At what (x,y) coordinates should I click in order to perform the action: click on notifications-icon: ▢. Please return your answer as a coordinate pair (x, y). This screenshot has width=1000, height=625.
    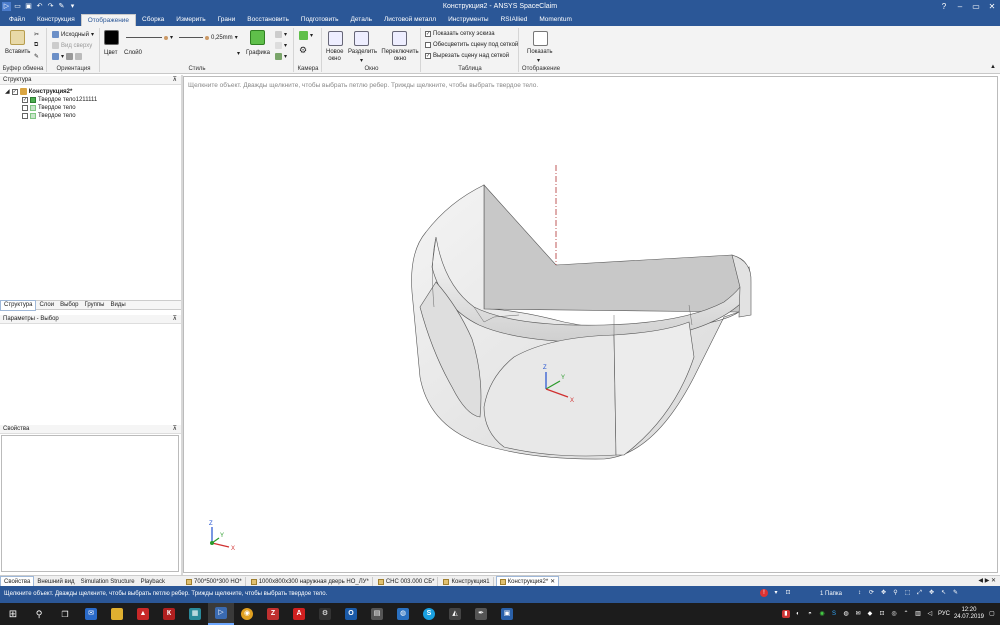
    Looking at the image, I should click on (992, 614).